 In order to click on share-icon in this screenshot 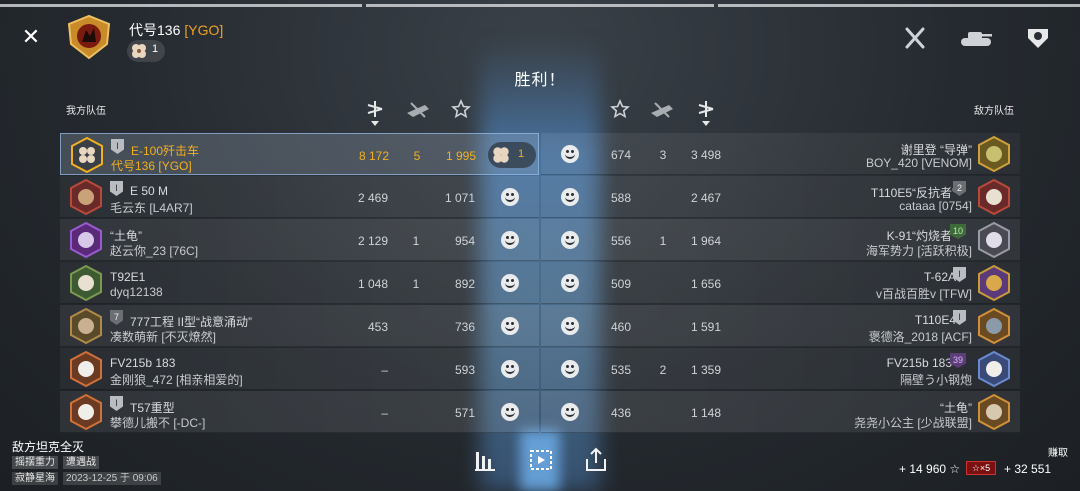, I will do `click(596, 460)`.